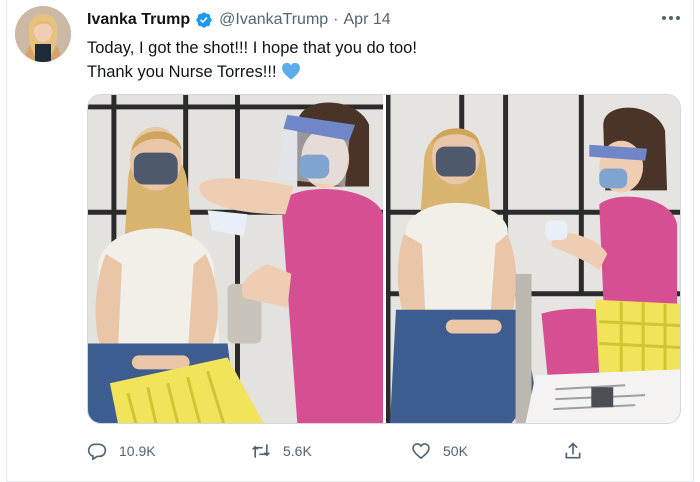 This screenshot has width=700, height=482. I want to click on share-icon, so click(573, 450).